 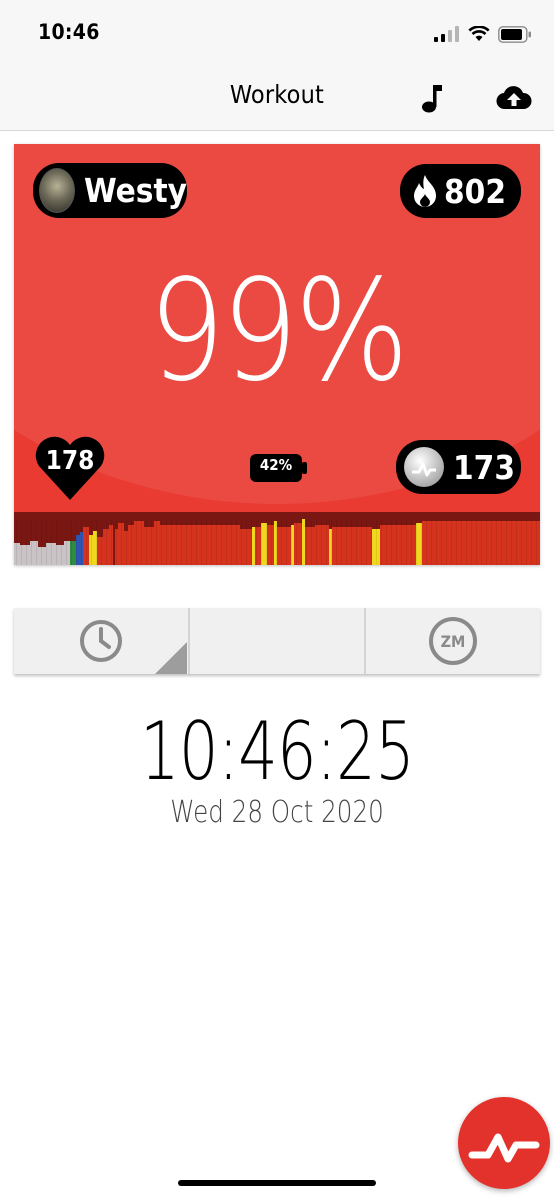 What do you see at coordinates (277, 641) in the screenshot?
I see `tab-middle` at bounding box center [277, 641].